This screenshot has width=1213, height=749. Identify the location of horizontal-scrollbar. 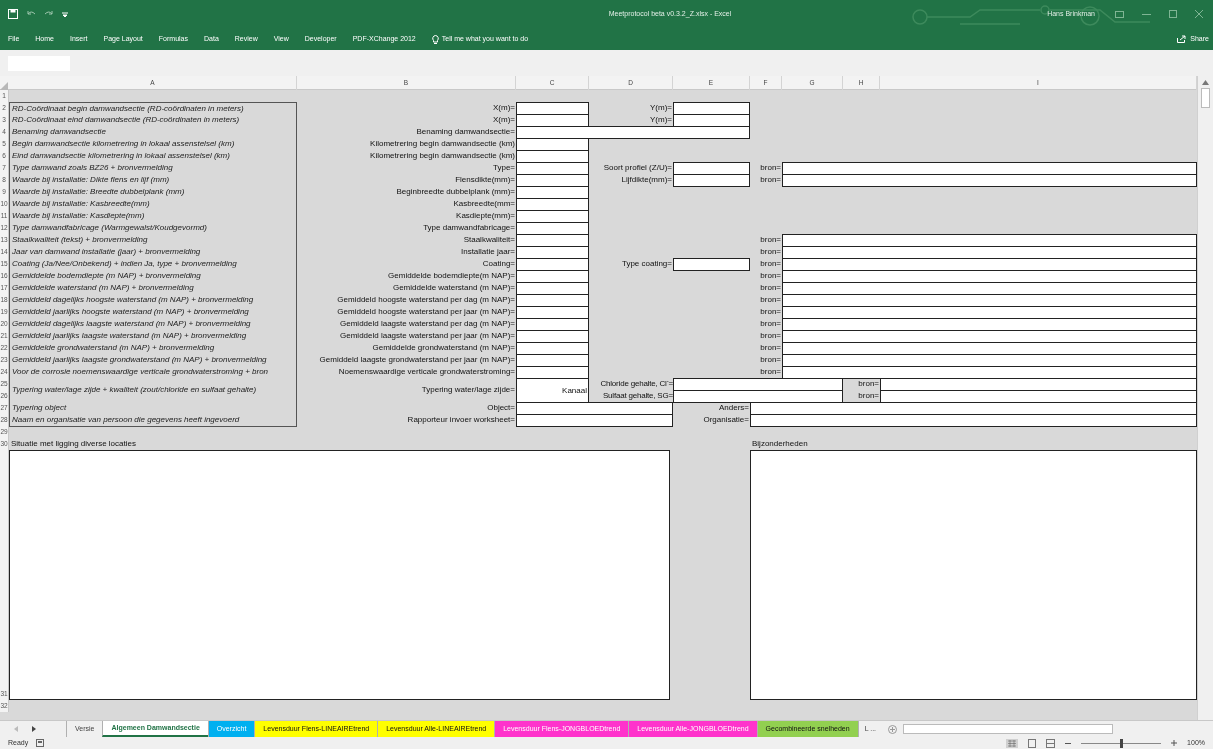
(1008, 729).